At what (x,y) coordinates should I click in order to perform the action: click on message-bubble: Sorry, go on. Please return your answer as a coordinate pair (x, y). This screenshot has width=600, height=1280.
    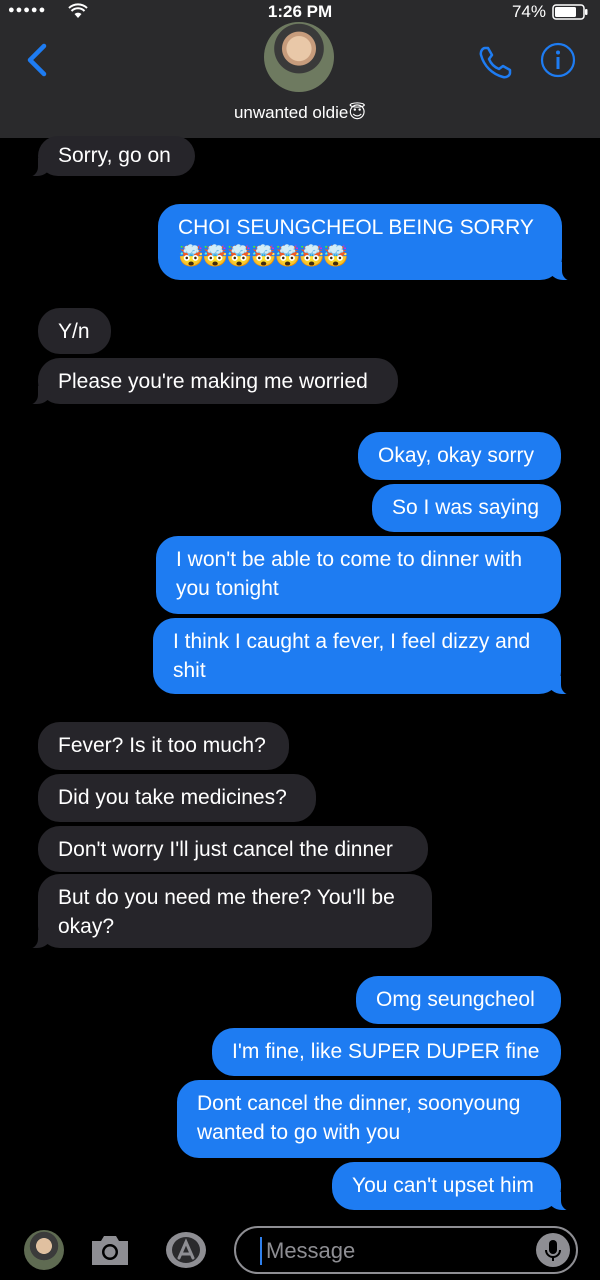
    Looking at the image, I should click on (108, 156).